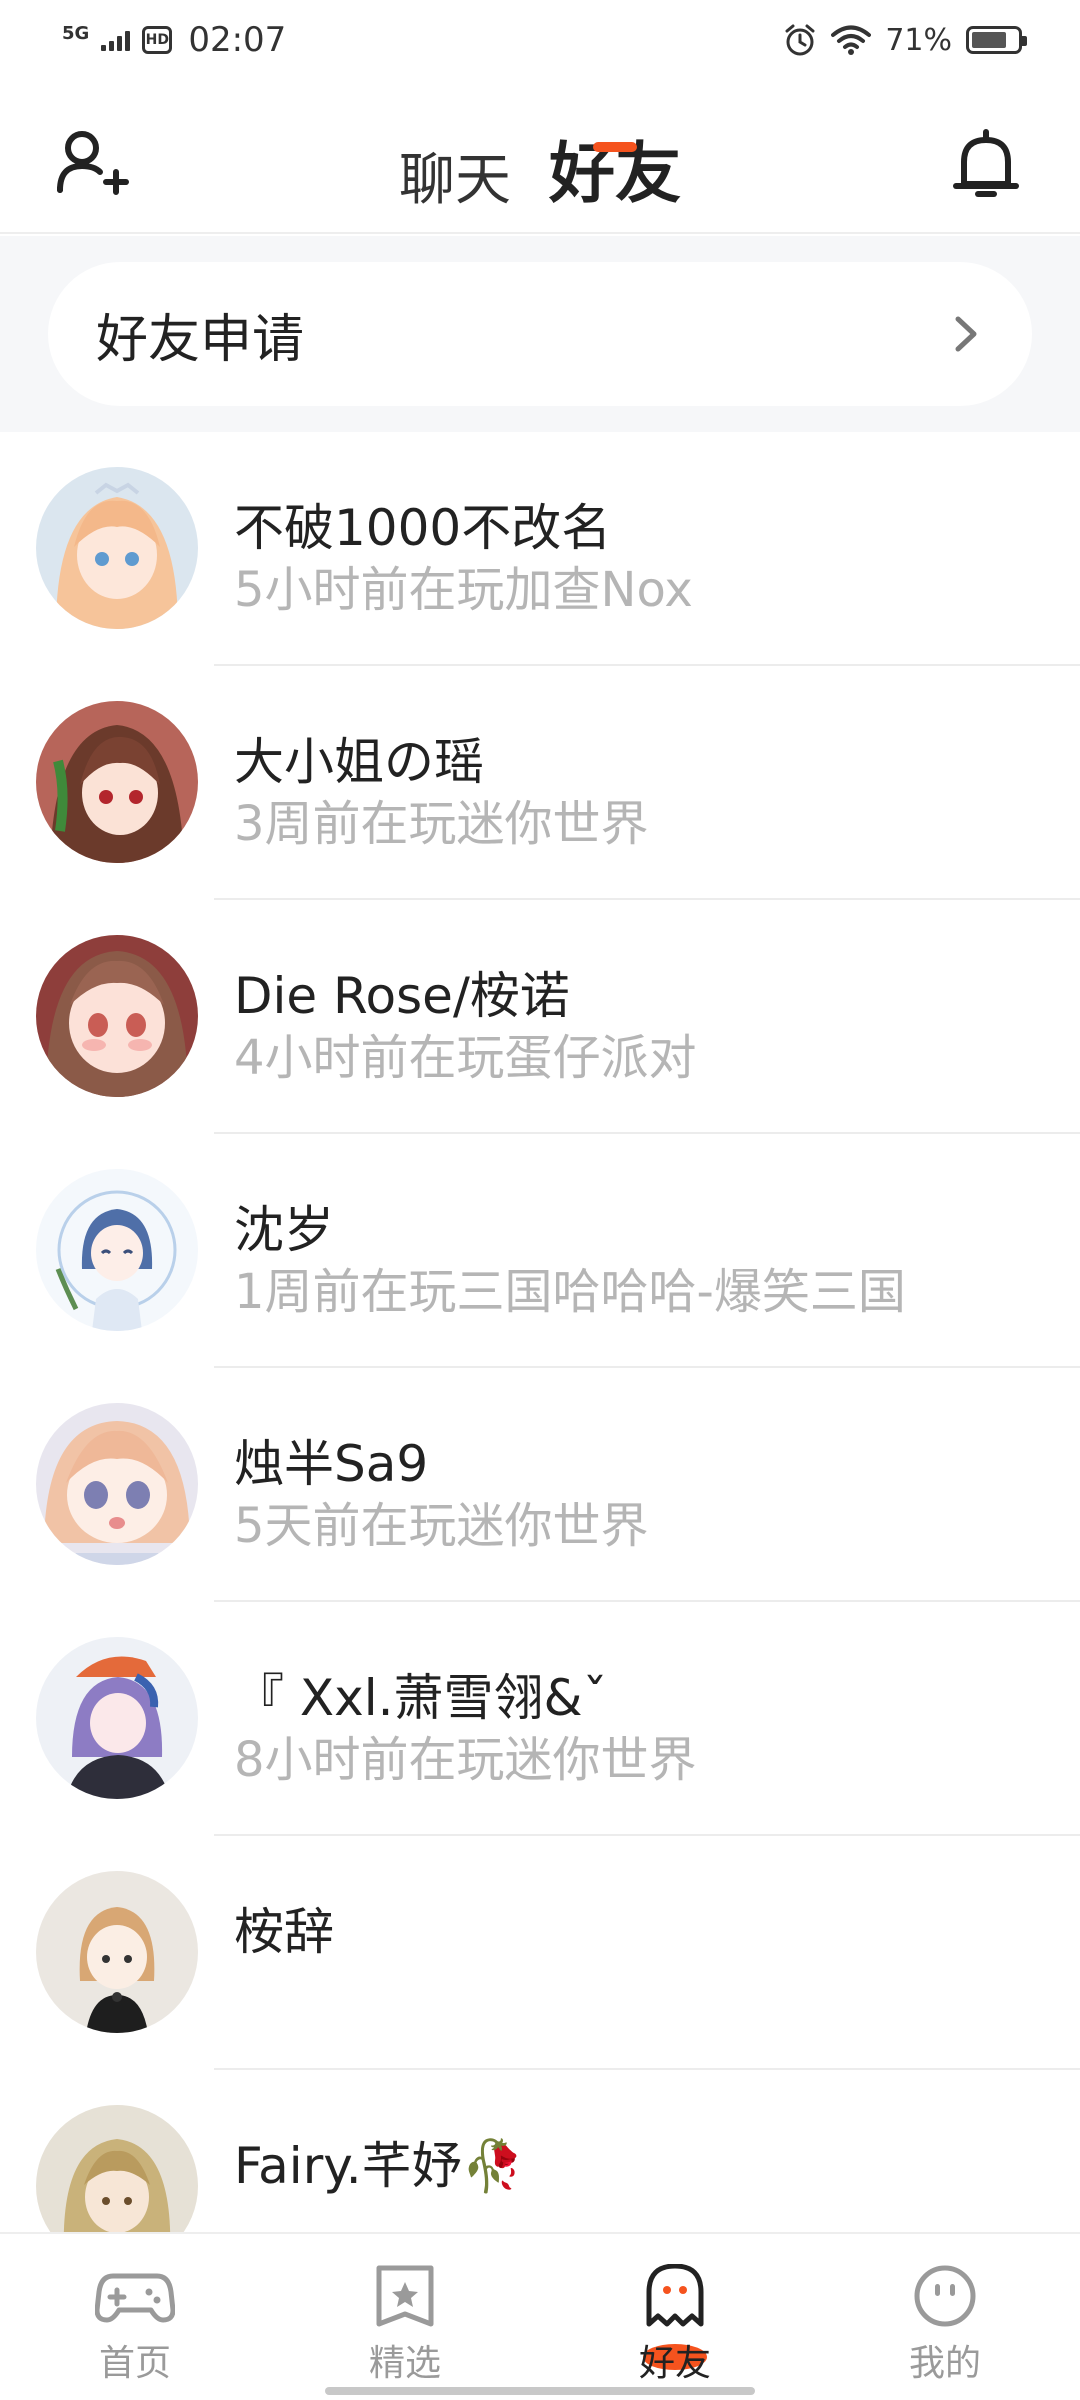 This screenshot has height=2400, width=1080. What do you see at coordinates (540, 168) in the screenshot?
I see `top-tabs: 聊天 好友` at bounding box center [540, 168].